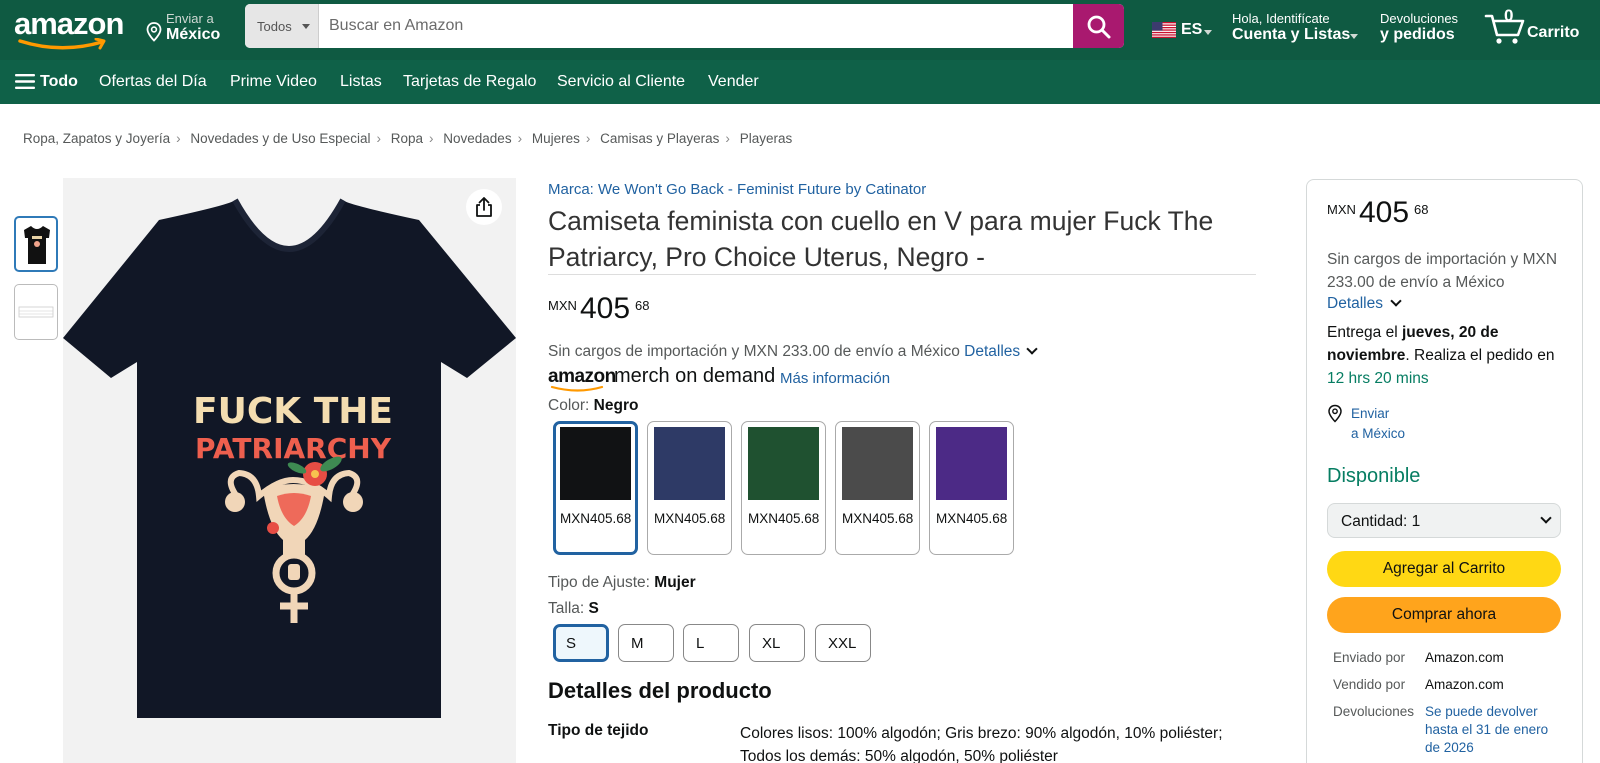 The image size is (1600, 763). I want to click on nav-item-customer-service: Servicio al Cliente, so click(621, 82).